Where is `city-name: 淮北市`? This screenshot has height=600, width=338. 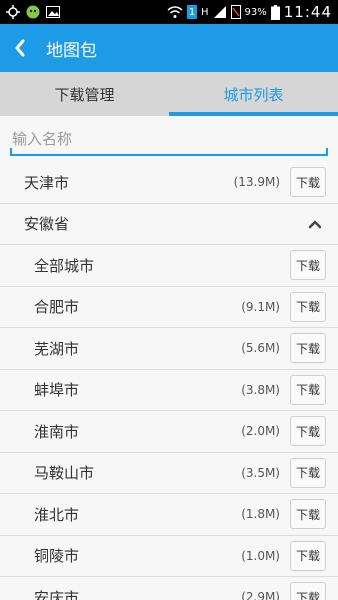
city-name: 淮北市 is located at coordinates (57, 514).